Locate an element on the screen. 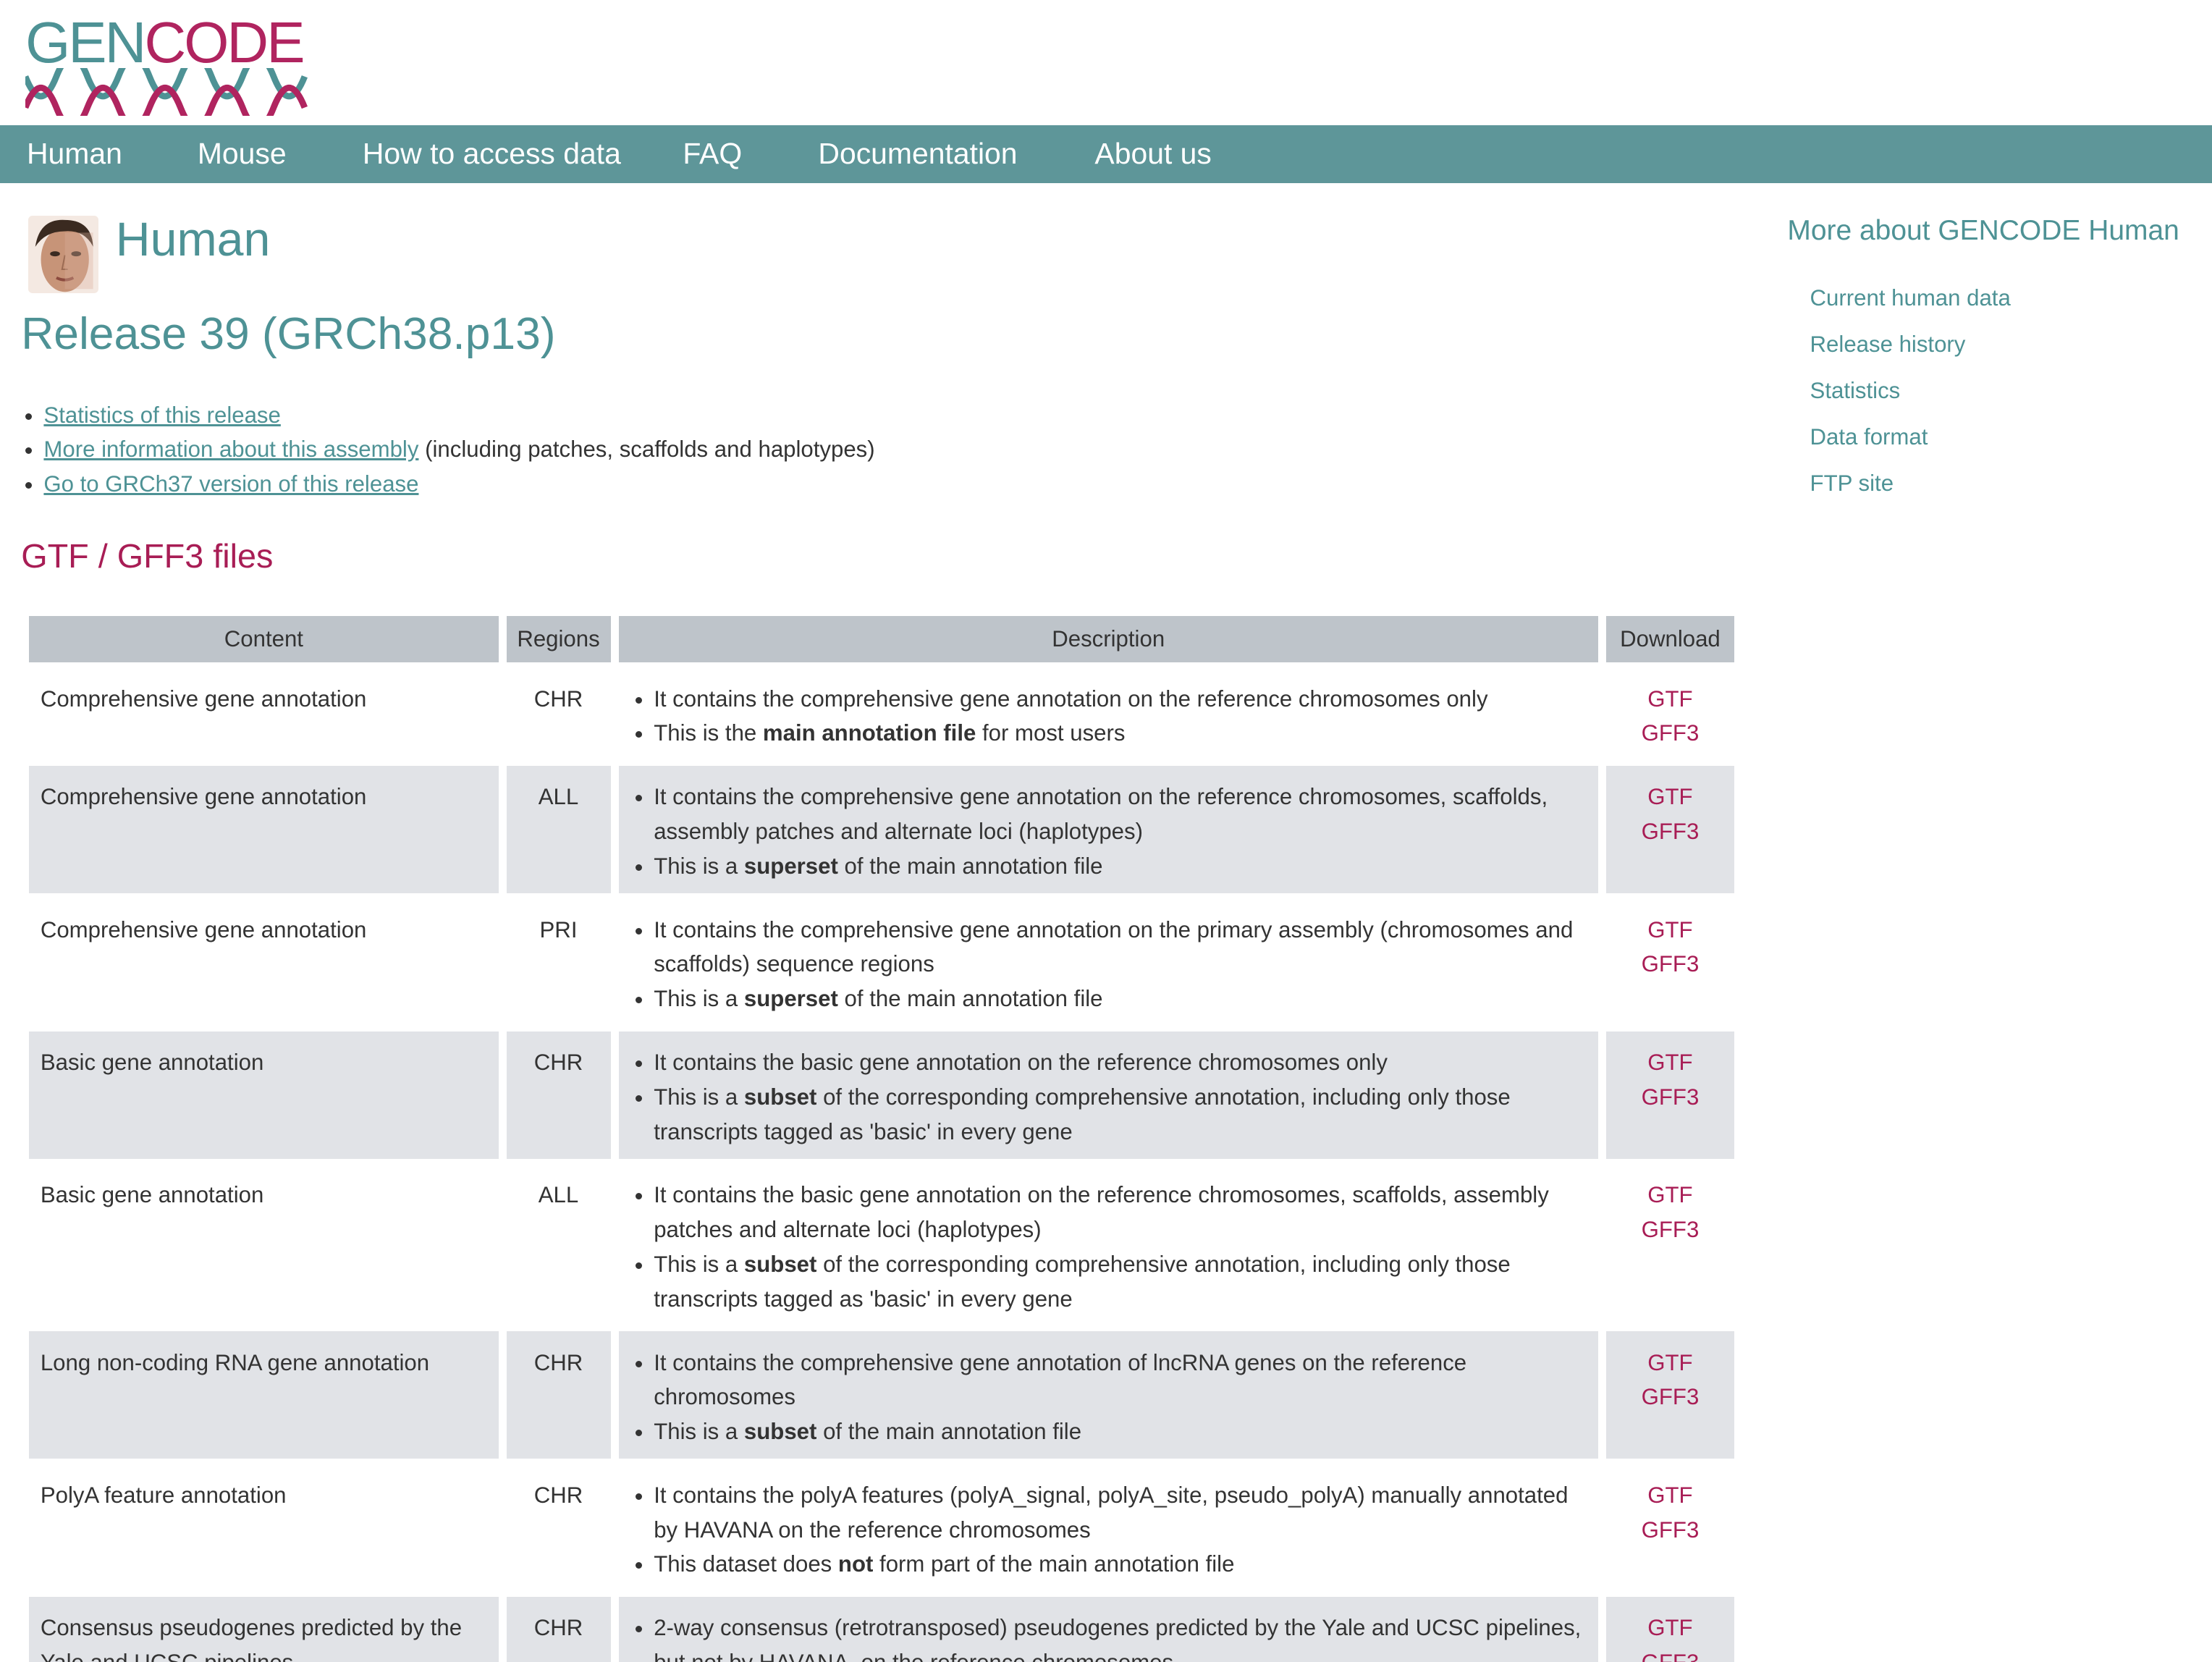 Image resolution: width=2212 pixels, height=1662 pixels. sidebar-item-ftp-site: FTP site is located at coordinates (2011, 484).